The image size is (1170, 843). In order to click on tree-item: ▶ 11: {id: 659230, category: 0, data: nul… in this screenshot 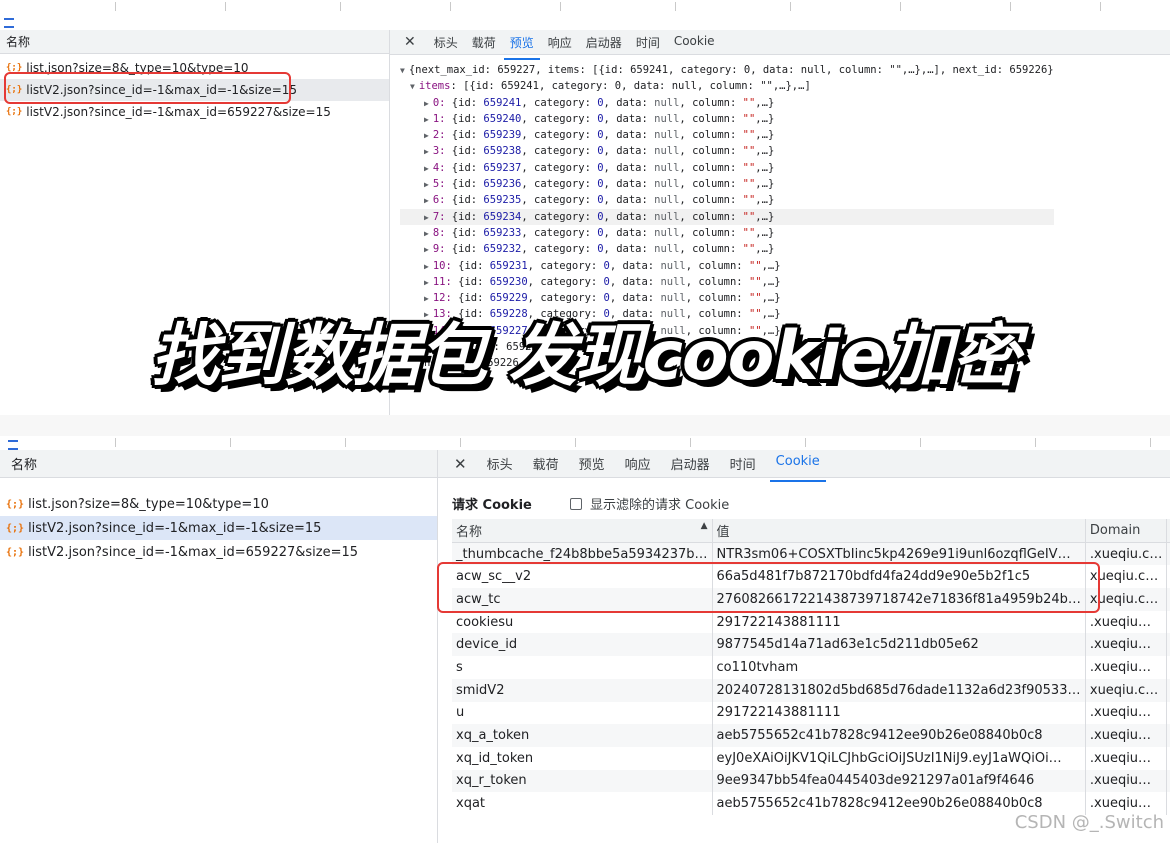, I will do `click(727, 282)`.